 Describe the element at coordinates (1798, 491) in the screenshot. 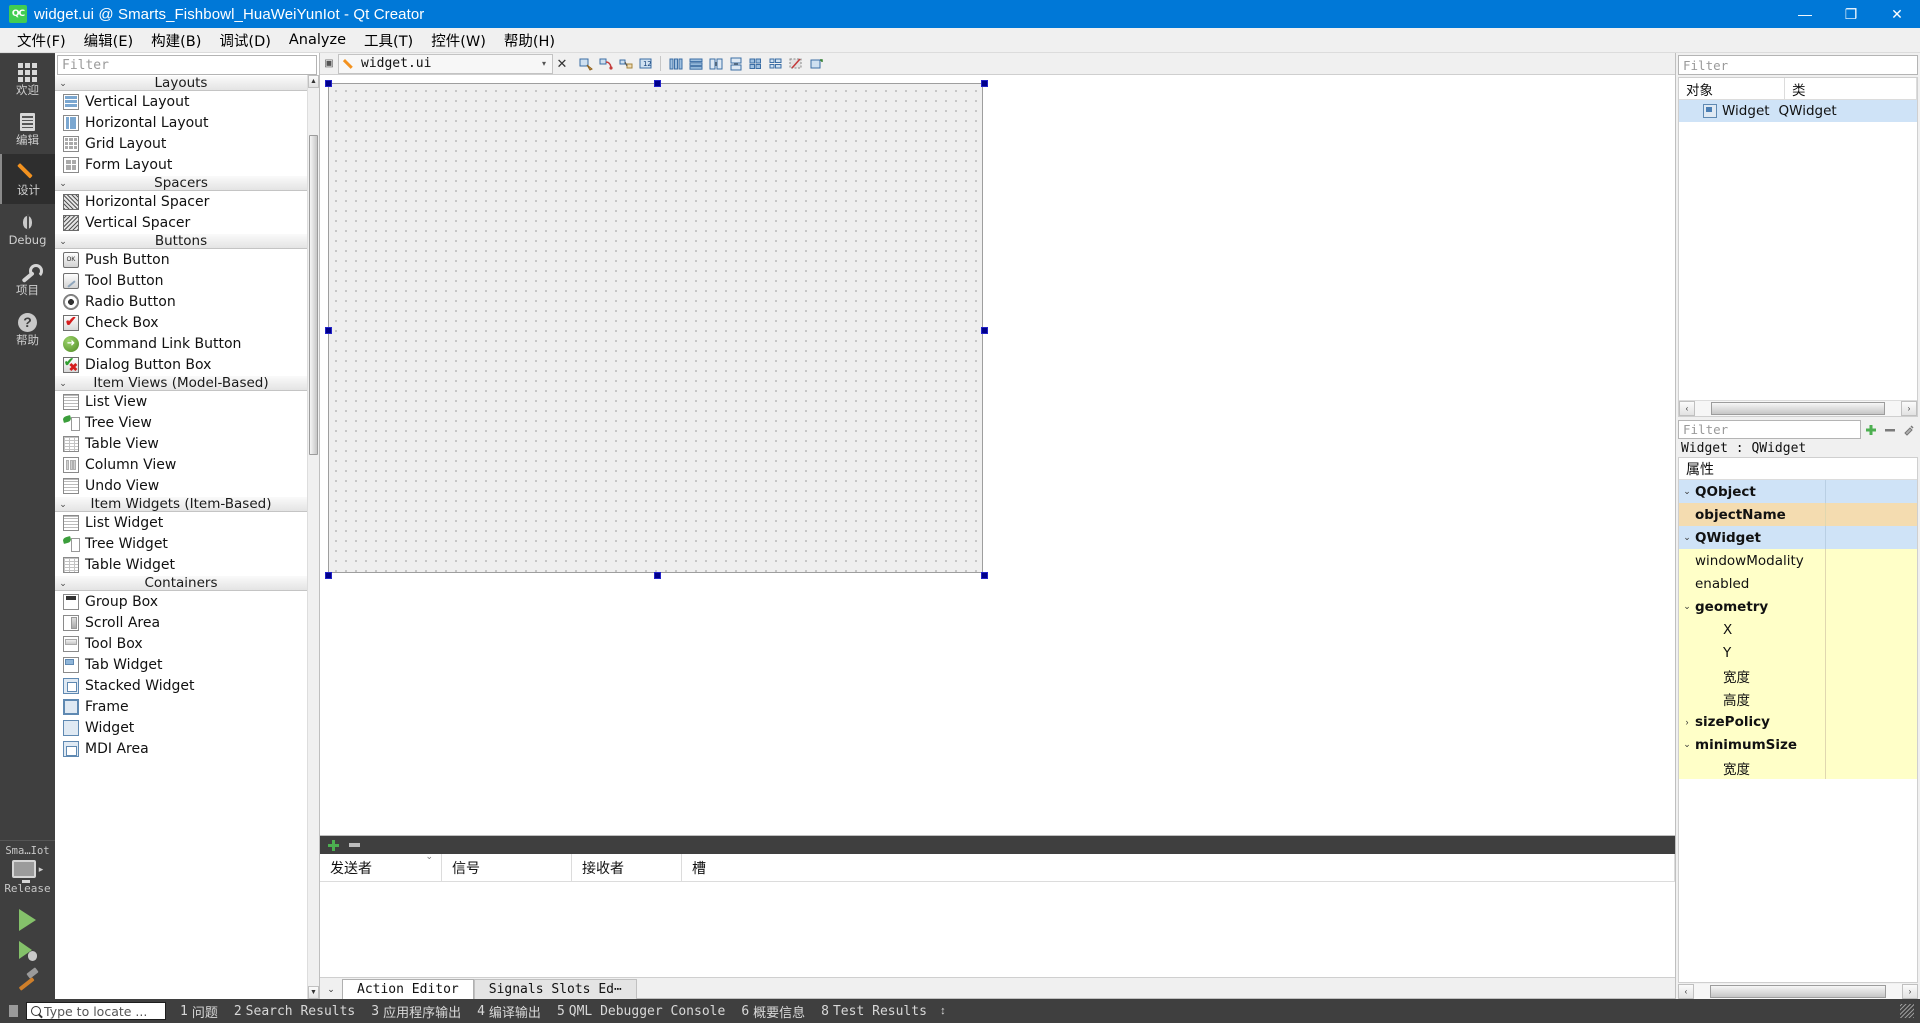

I see `property-group-qobject: ⌄ QObject` at that location.